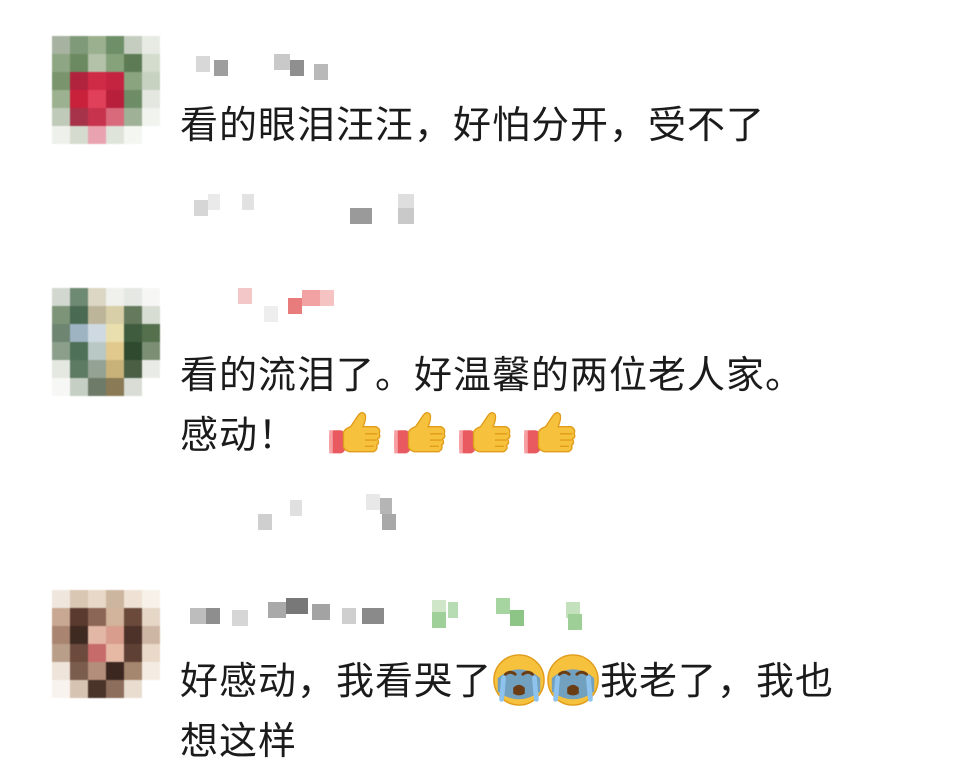 This screenshot has width=964, height=774. What do you see at coordinates (717, 681) in the screenshot?
I see `comment-text-part-2: 我老了，我也` at bounding box center [717, 681].